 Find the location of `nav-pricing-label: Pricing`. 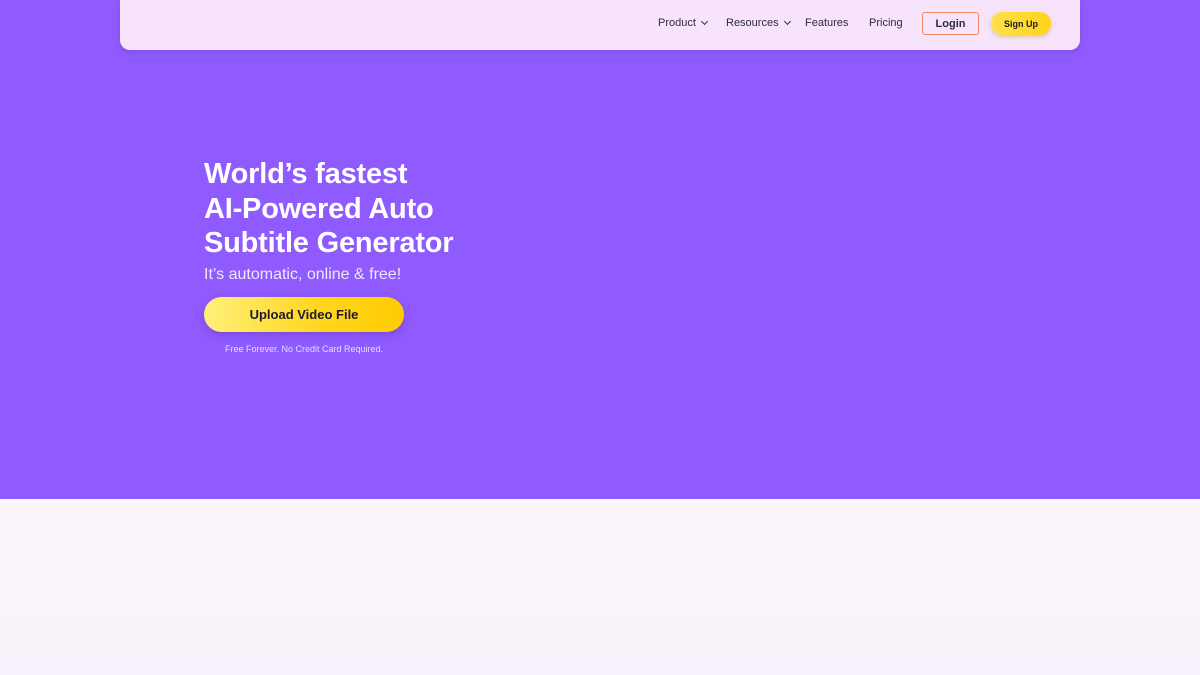

nav-pricing-label: Pricing is located at coordinates (886, 23).